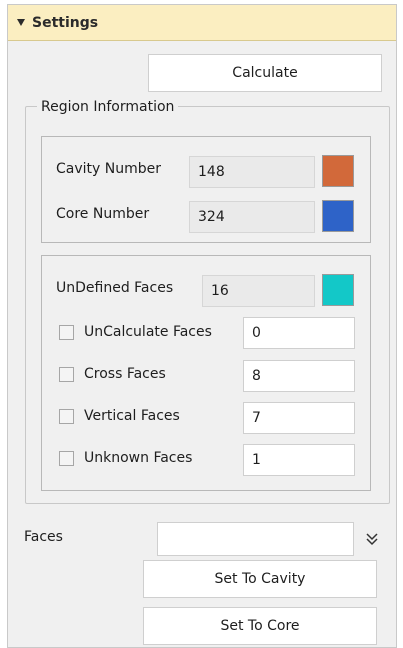 The height and width of the screenshot is (648, 403). What do you see at coordinates (132, 416) in the screenshot?
I see `vertical-faces-label: Vertical Faces` at bounding box center [132, 416].